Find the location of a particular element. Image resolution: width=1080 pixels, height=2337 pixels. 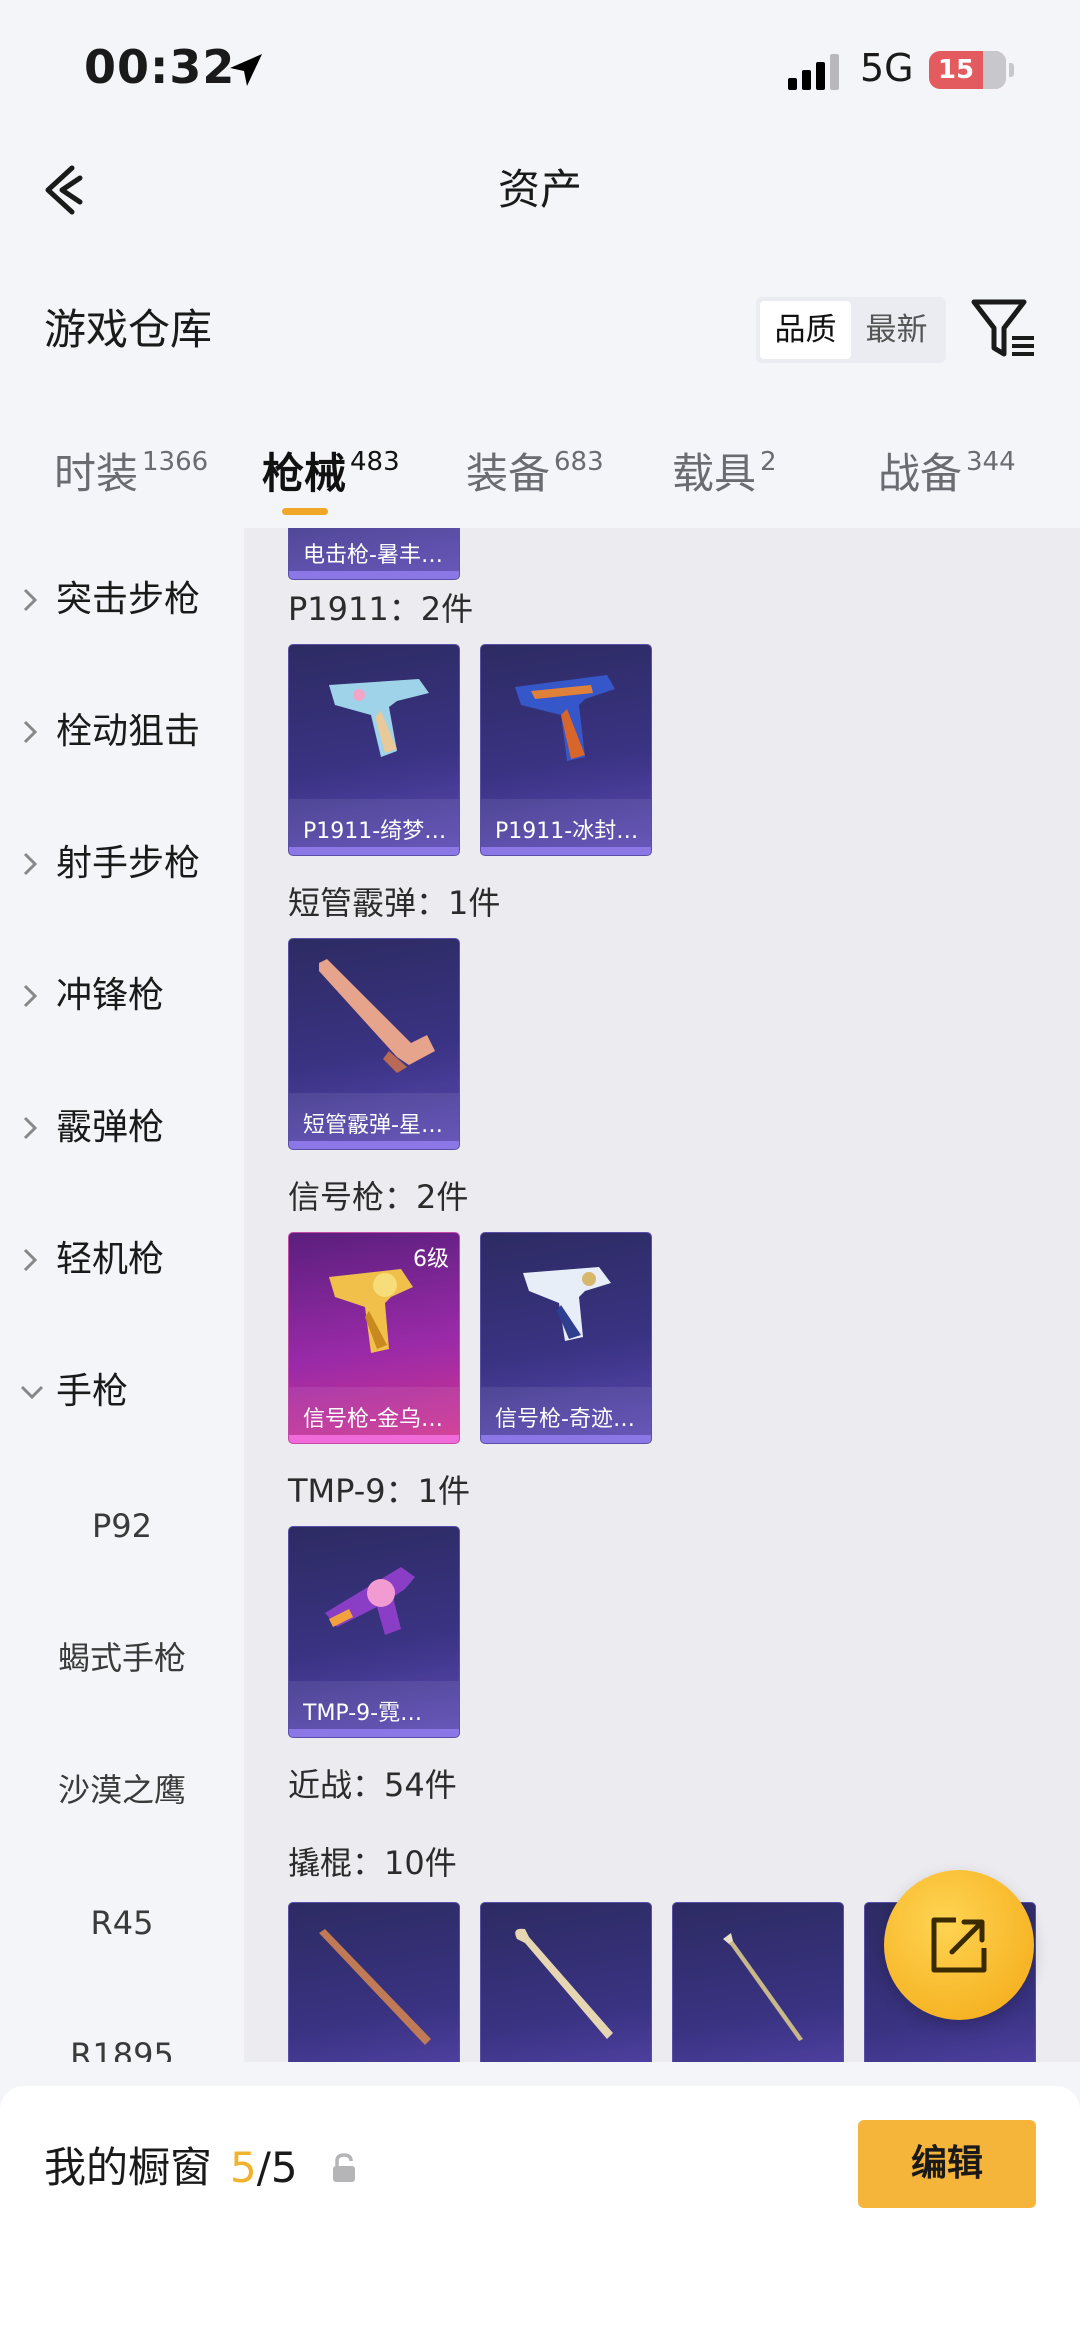

group-title: TMP-9：1件 is located at coordinates (379, 1491).